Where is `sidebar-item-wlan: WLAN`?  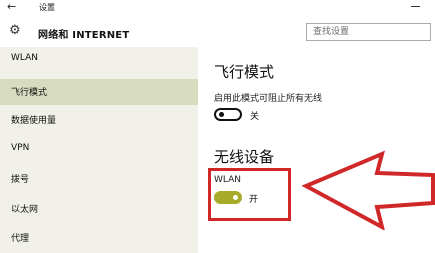
sidebar-item-wlan: WLAN is located at coordinates (99, 60).